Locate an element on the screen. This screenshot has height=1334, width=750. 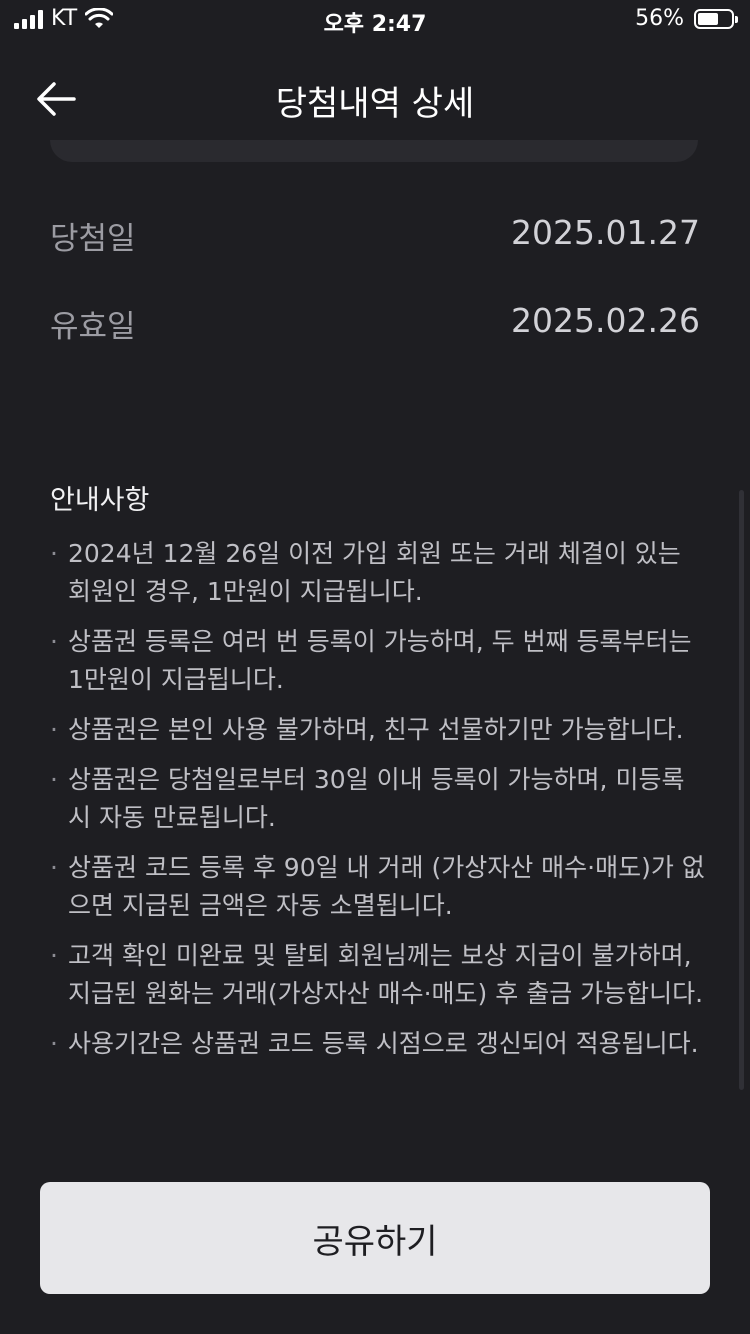
battery-icon is located at coordinates (716, 18).